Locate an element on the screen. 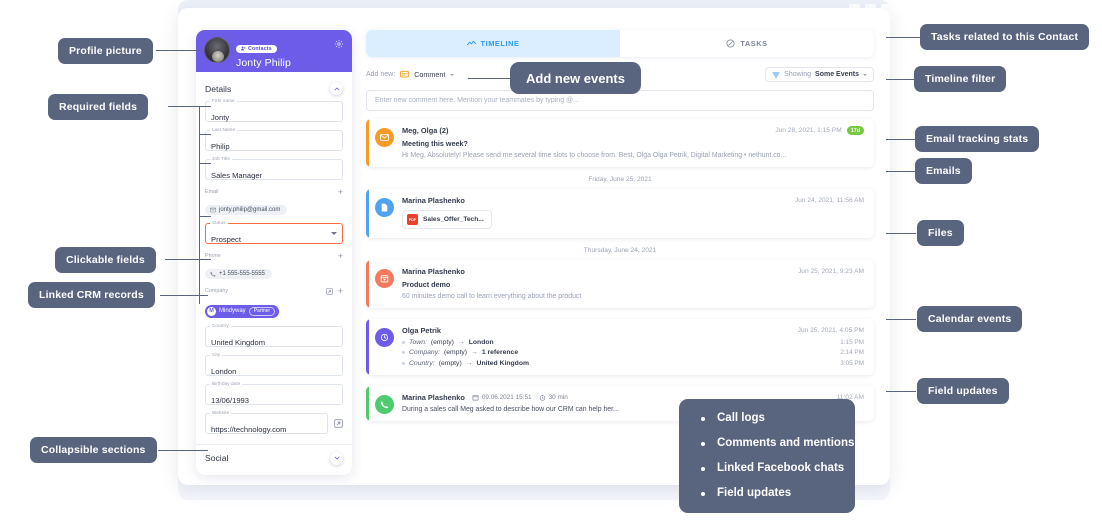  annotation-email-tracking-stats: Email tracking stats is located at coordinates (977, 139).